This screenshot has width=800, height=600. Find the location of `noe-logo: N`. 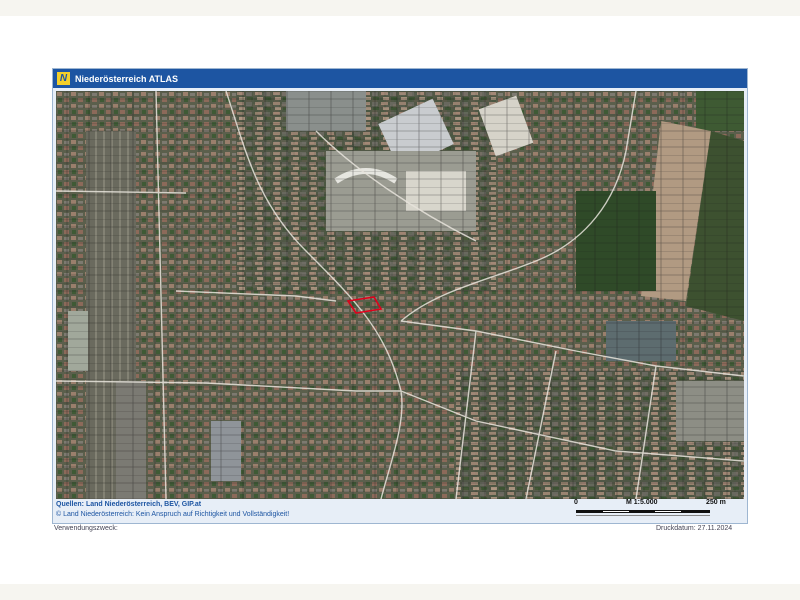

noe-logo: N is located at coordinates (63, 78).